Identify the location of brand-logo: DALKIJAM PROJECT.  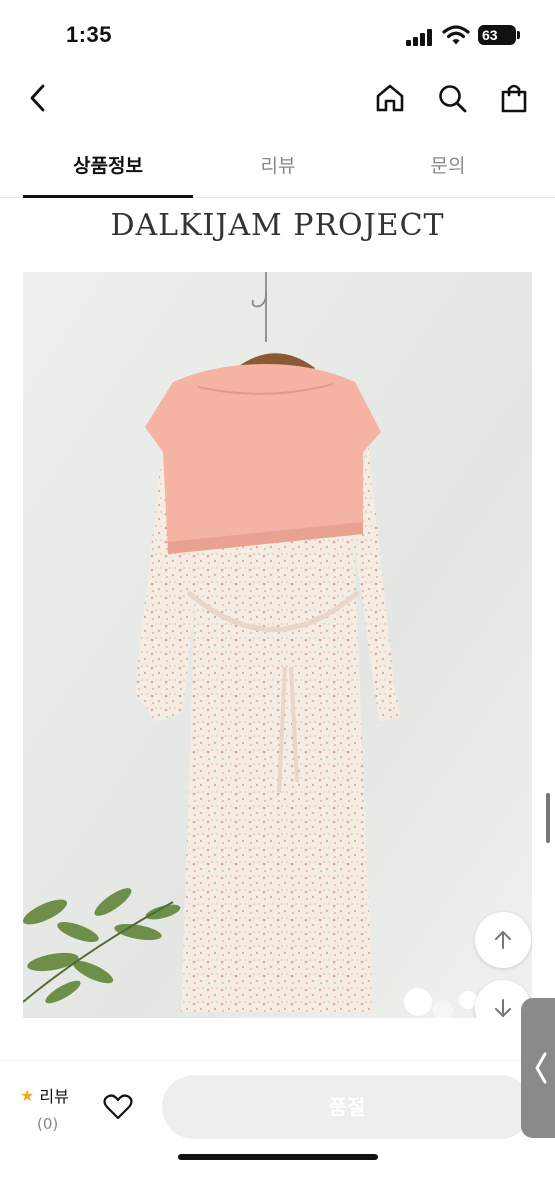
(277, 225).